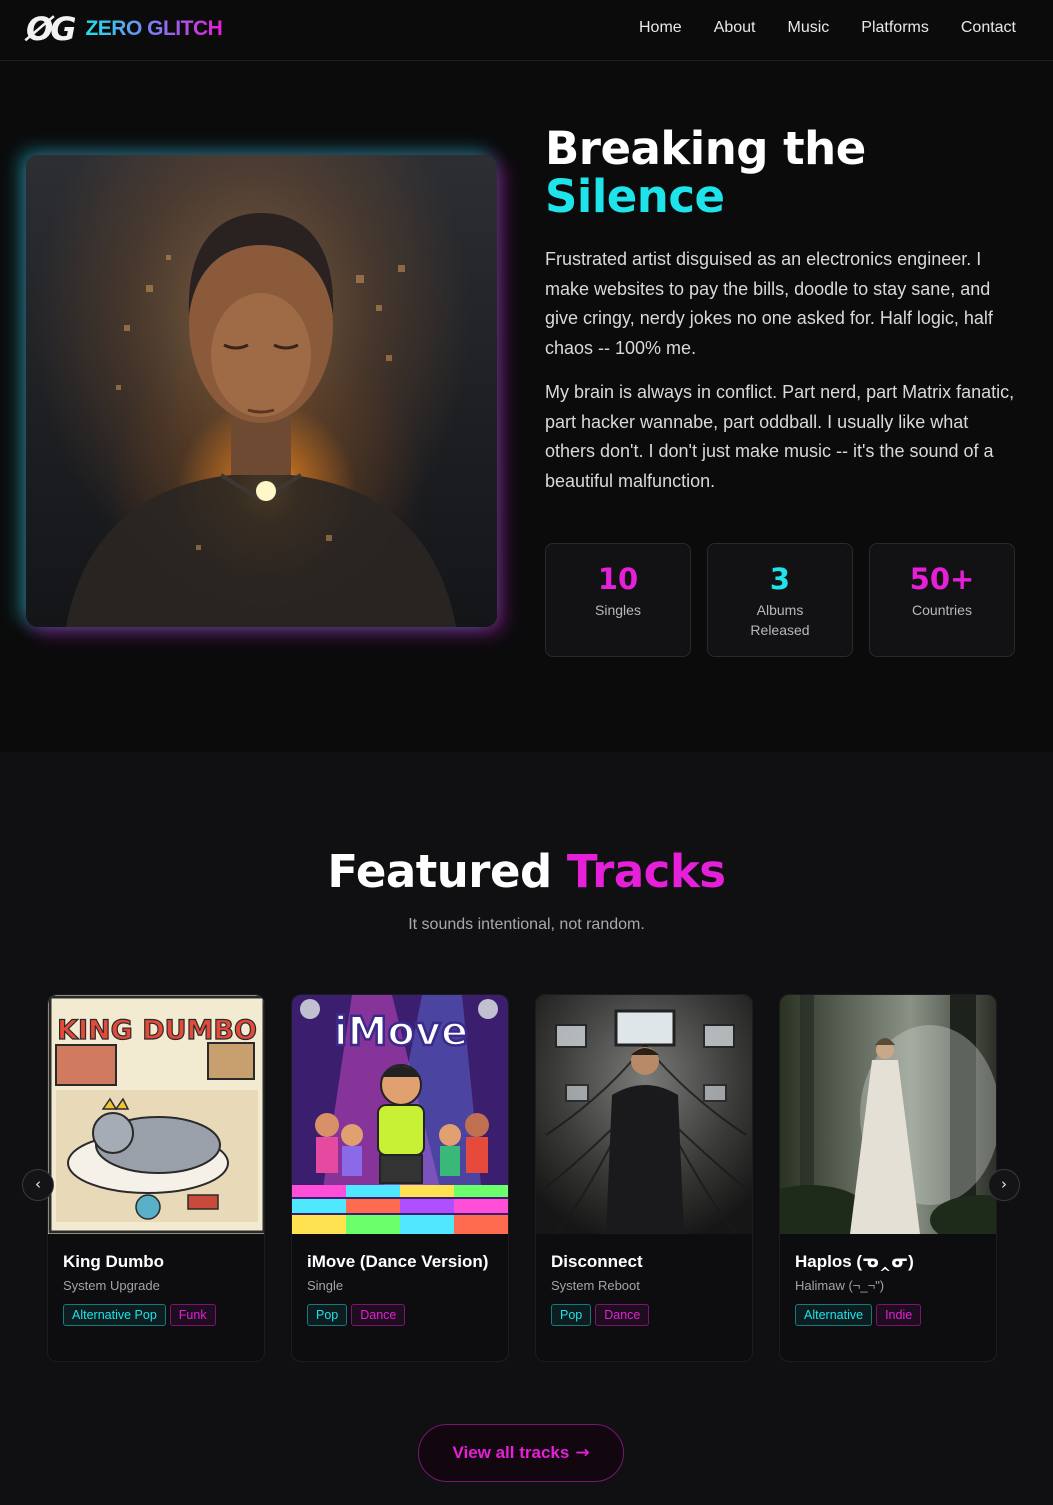 The width and height of the screenshot is (1053, 1505). I want to click on stat-value: 50+, so click(942, 579).